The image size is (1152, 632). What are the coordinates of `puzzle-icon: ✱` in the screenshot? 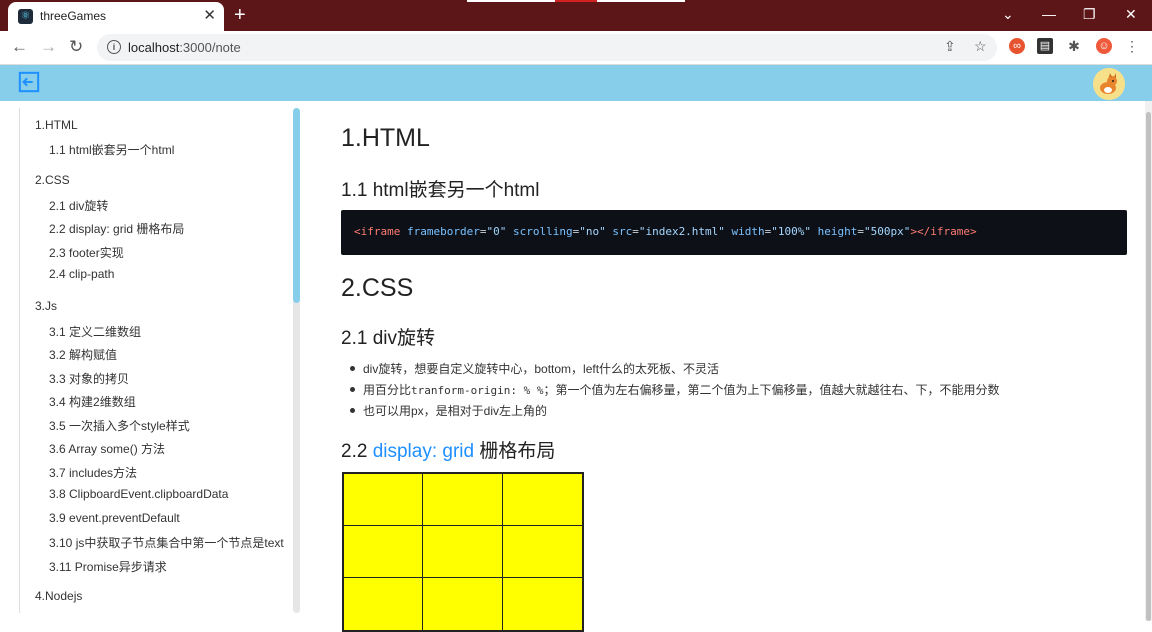 It's located at (1074, 46).